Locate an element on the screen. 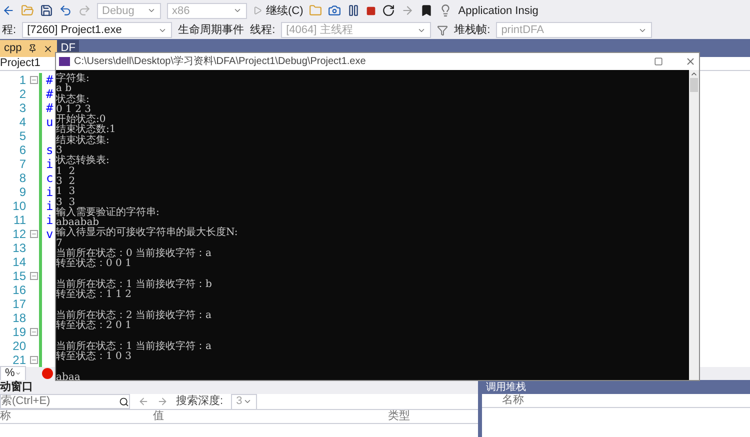  console-line: 7 is located at coordinates (59, 243).